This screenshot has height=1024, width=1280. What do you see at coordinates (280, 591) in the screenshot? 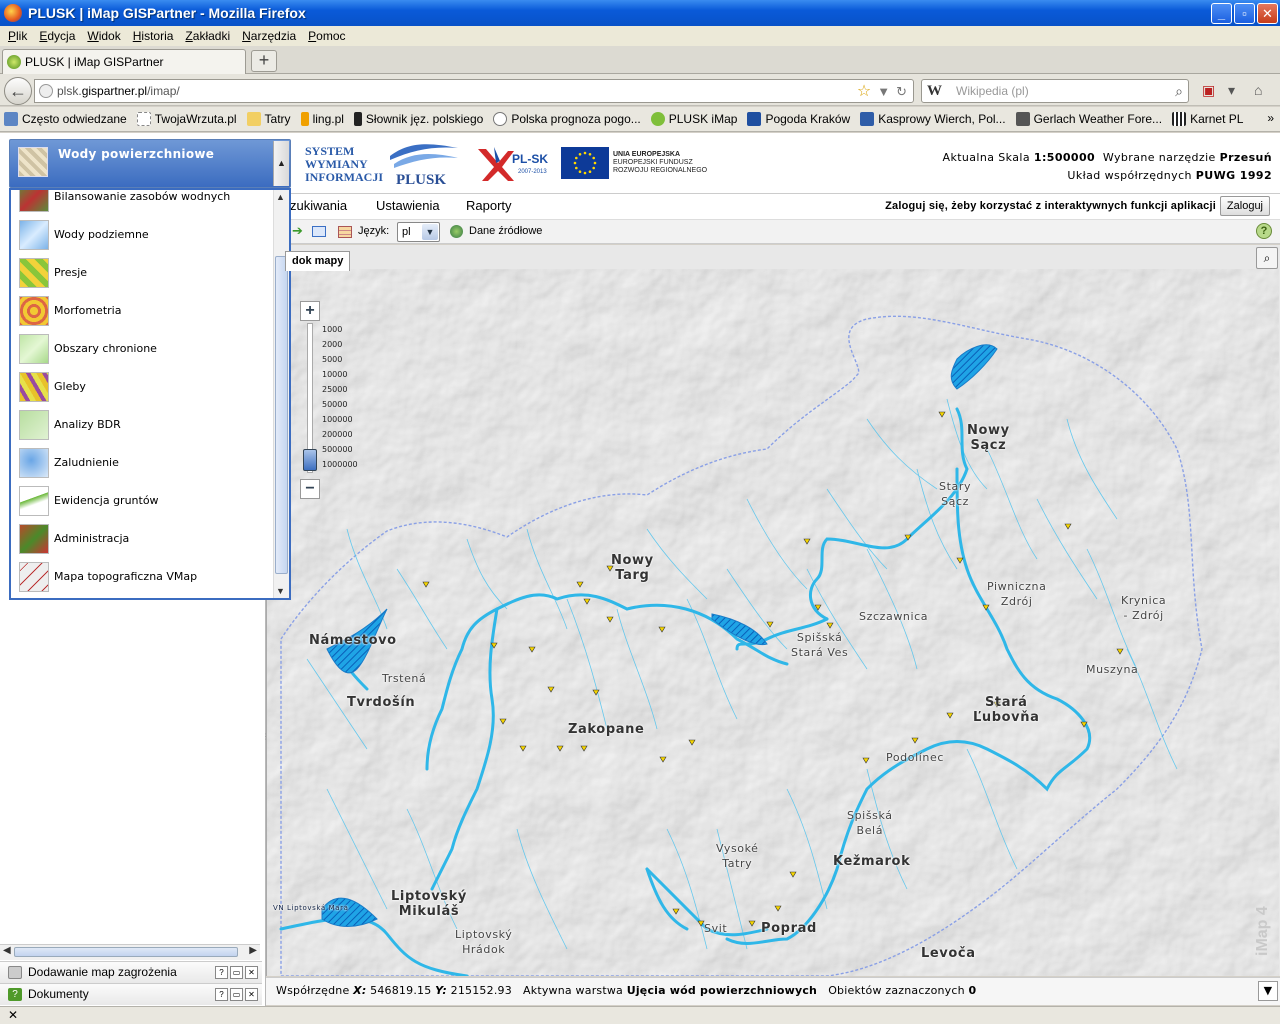
I see `scroll-down-icon: ▼` at bounding box center [280, 591].